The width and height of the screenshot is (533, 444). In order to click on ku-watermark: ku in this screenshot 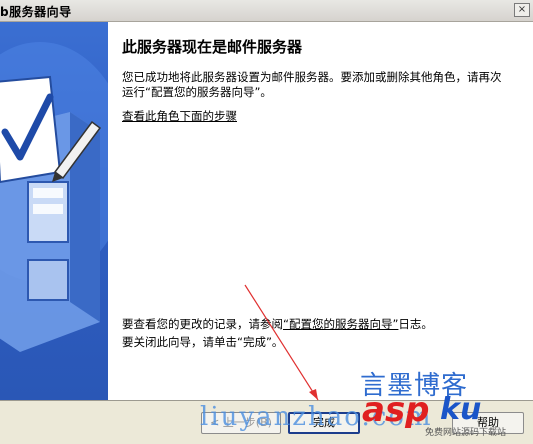, I will do `click(461, 409)`.